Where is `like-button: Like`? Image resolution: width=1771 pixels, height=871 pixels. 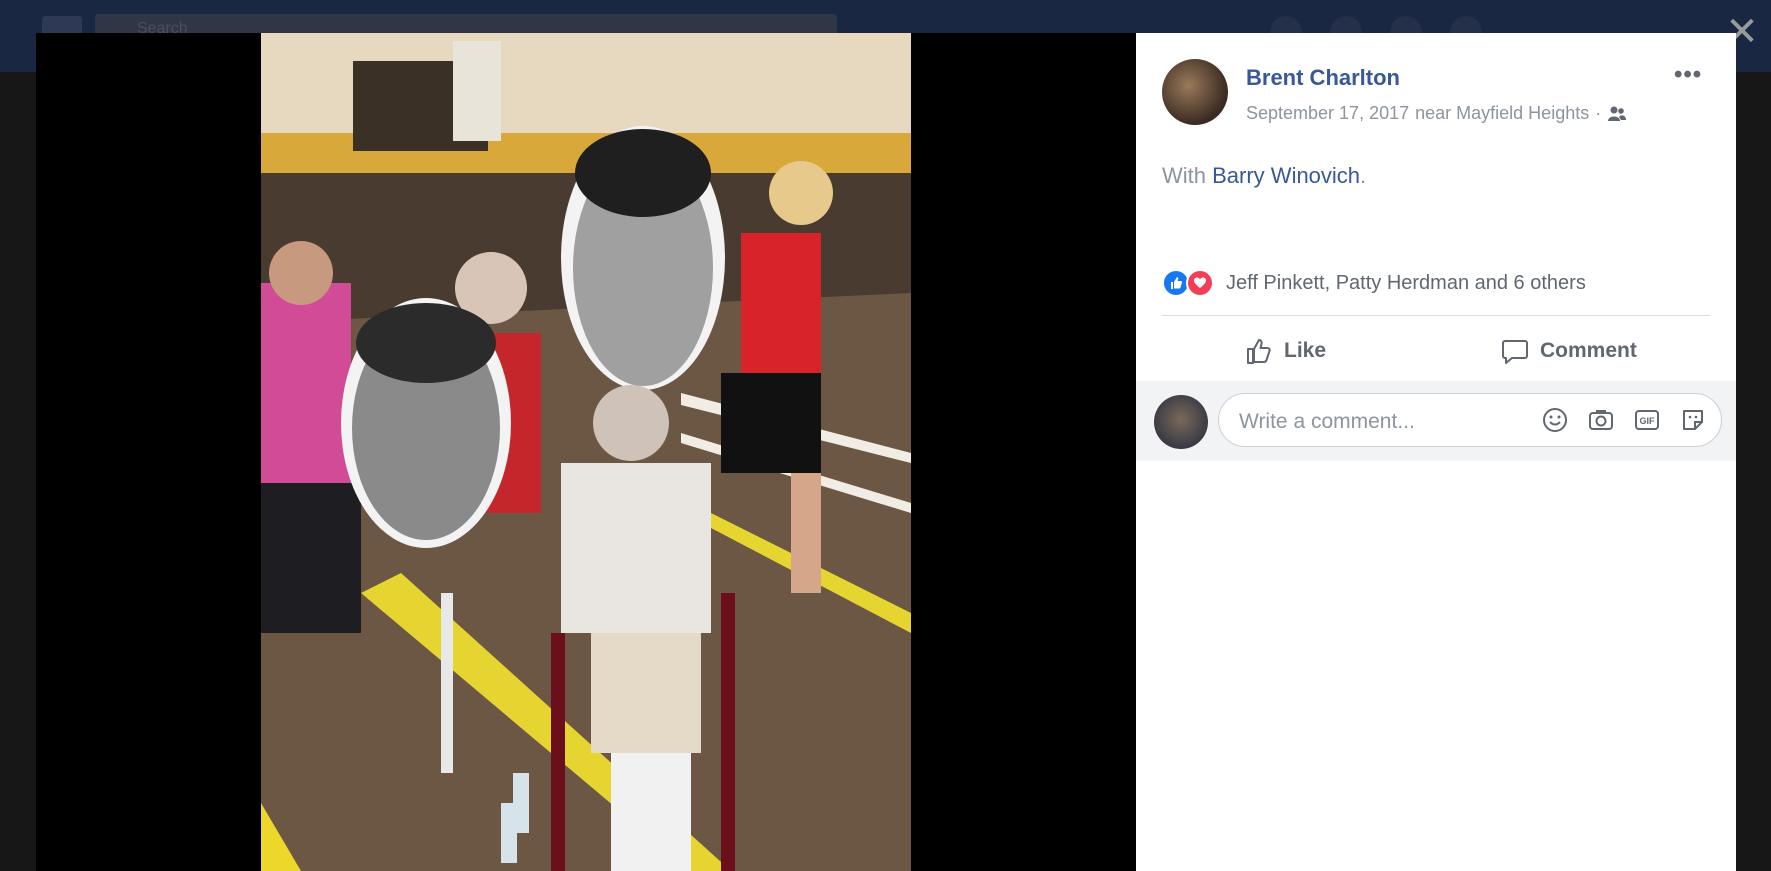 like-button: Like is located at coordinates (1285, 351).